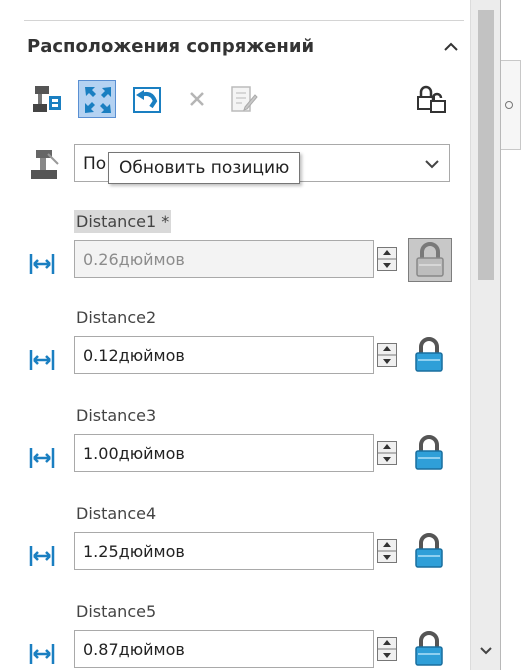  I want to click on distance-input: 1.25дюймов, so click(224, 551).